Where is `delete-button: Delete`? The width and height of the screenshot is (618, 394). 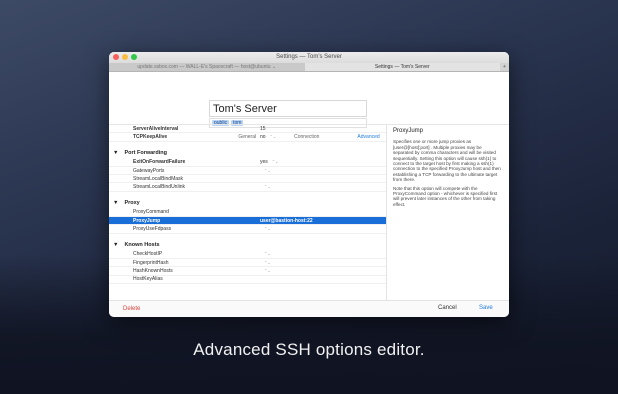 delete-button: Delete is located at coordinates (131, 309).